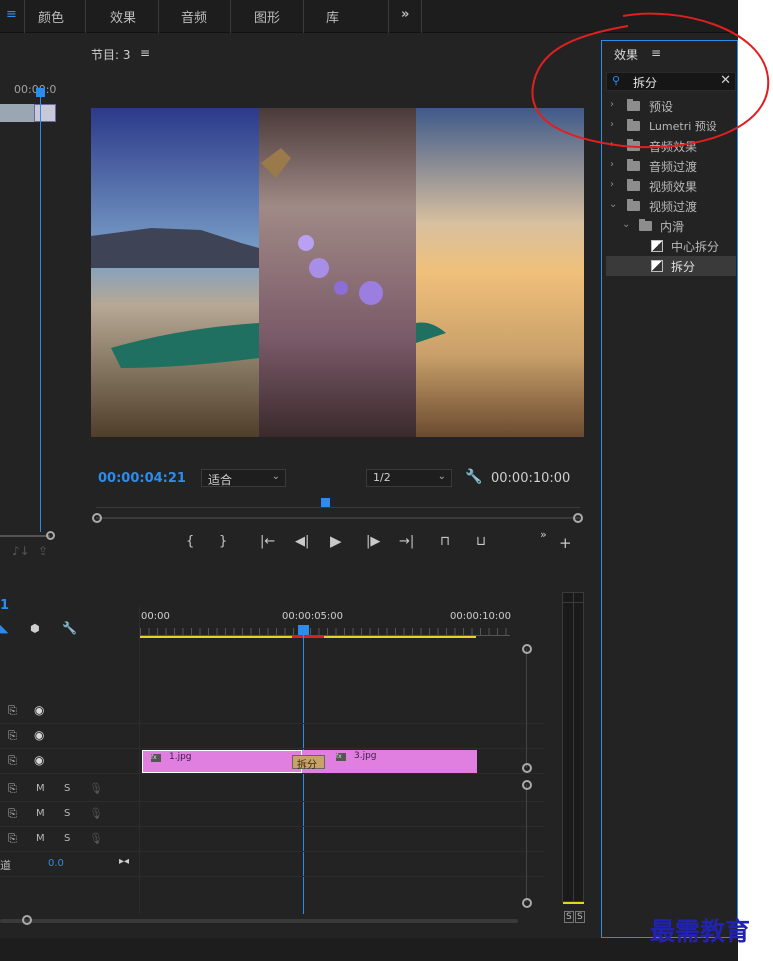 The image size is (773, 961). What do you see at coordinates (565, 543) in the screenshot?
I see `button-editor-icon: +` at bounding box center [565, 543].